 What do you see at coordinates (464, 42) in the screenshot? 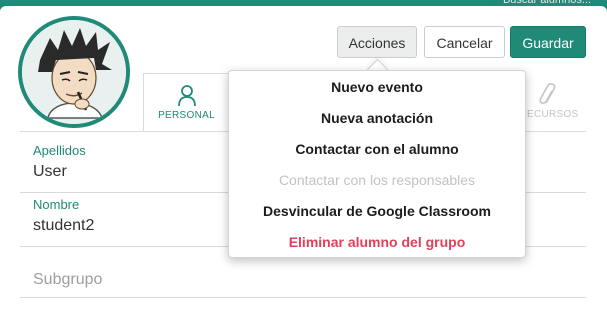
I see `cancel-button: Cancelar` at bounding box center [464, 42].